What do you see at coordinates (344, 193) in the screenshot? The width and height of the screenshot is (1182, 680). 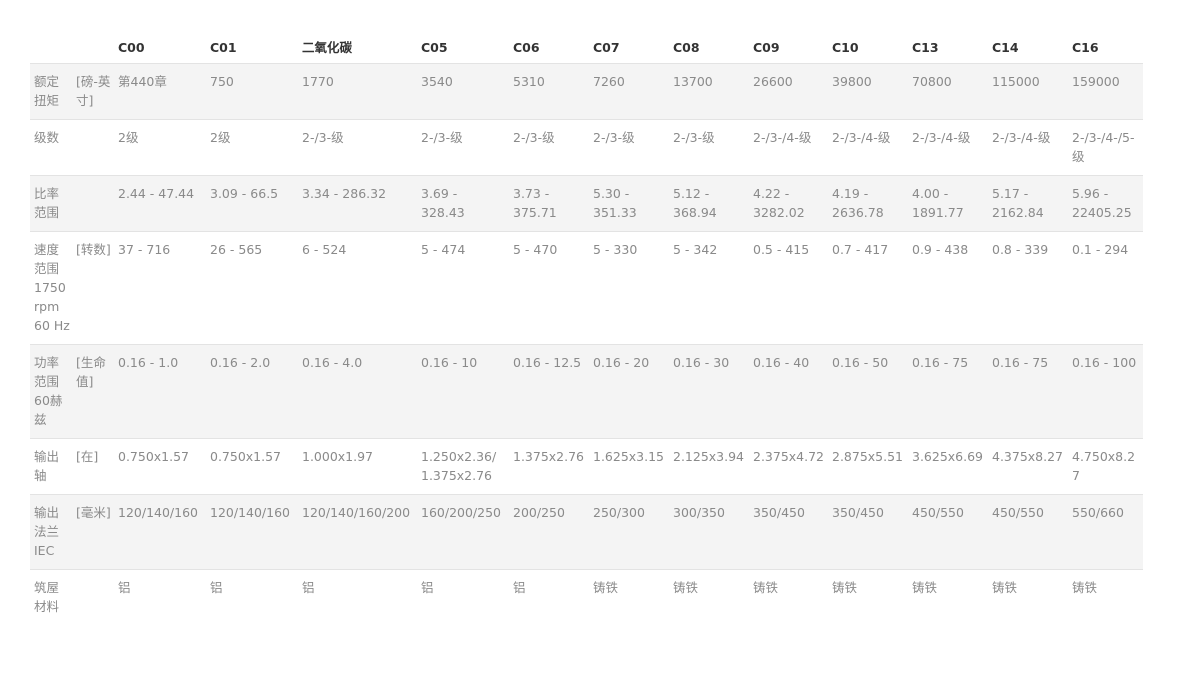 I see `table-cell: 3.34 - 286.32` at bounding box center [344, 193].